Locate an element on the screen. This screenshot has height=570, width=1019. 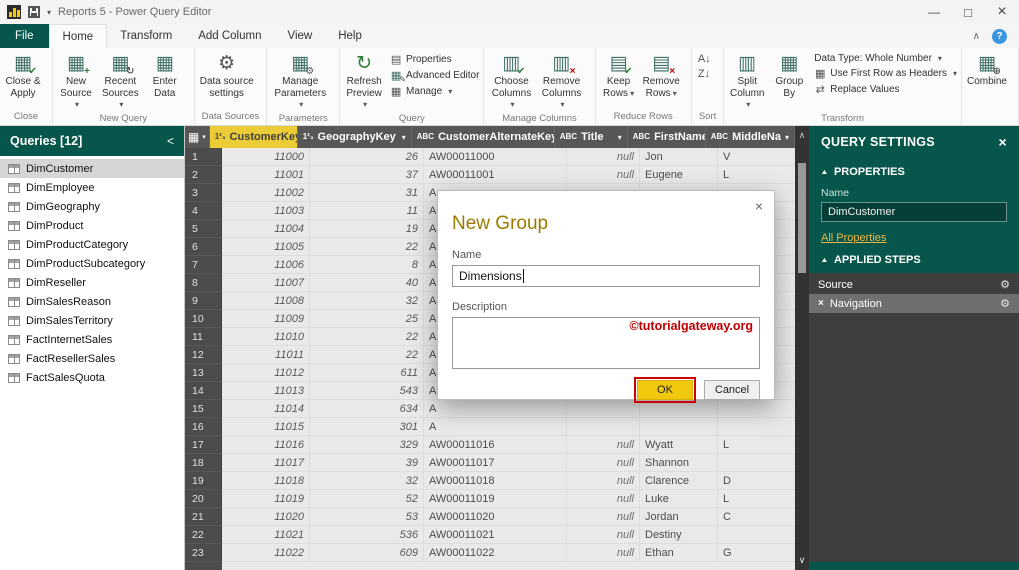
ribbon-button: A↓ is located at coordinates (706, 59).